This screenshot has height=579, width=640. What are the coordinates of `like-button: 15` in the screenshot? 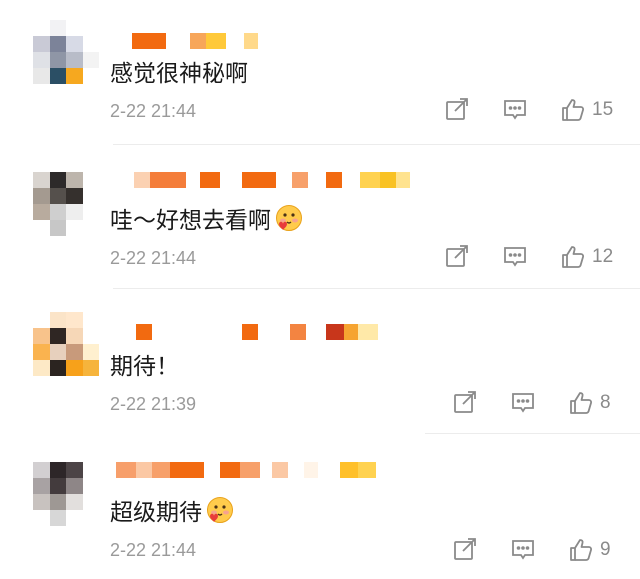 It's located at (586, 110).